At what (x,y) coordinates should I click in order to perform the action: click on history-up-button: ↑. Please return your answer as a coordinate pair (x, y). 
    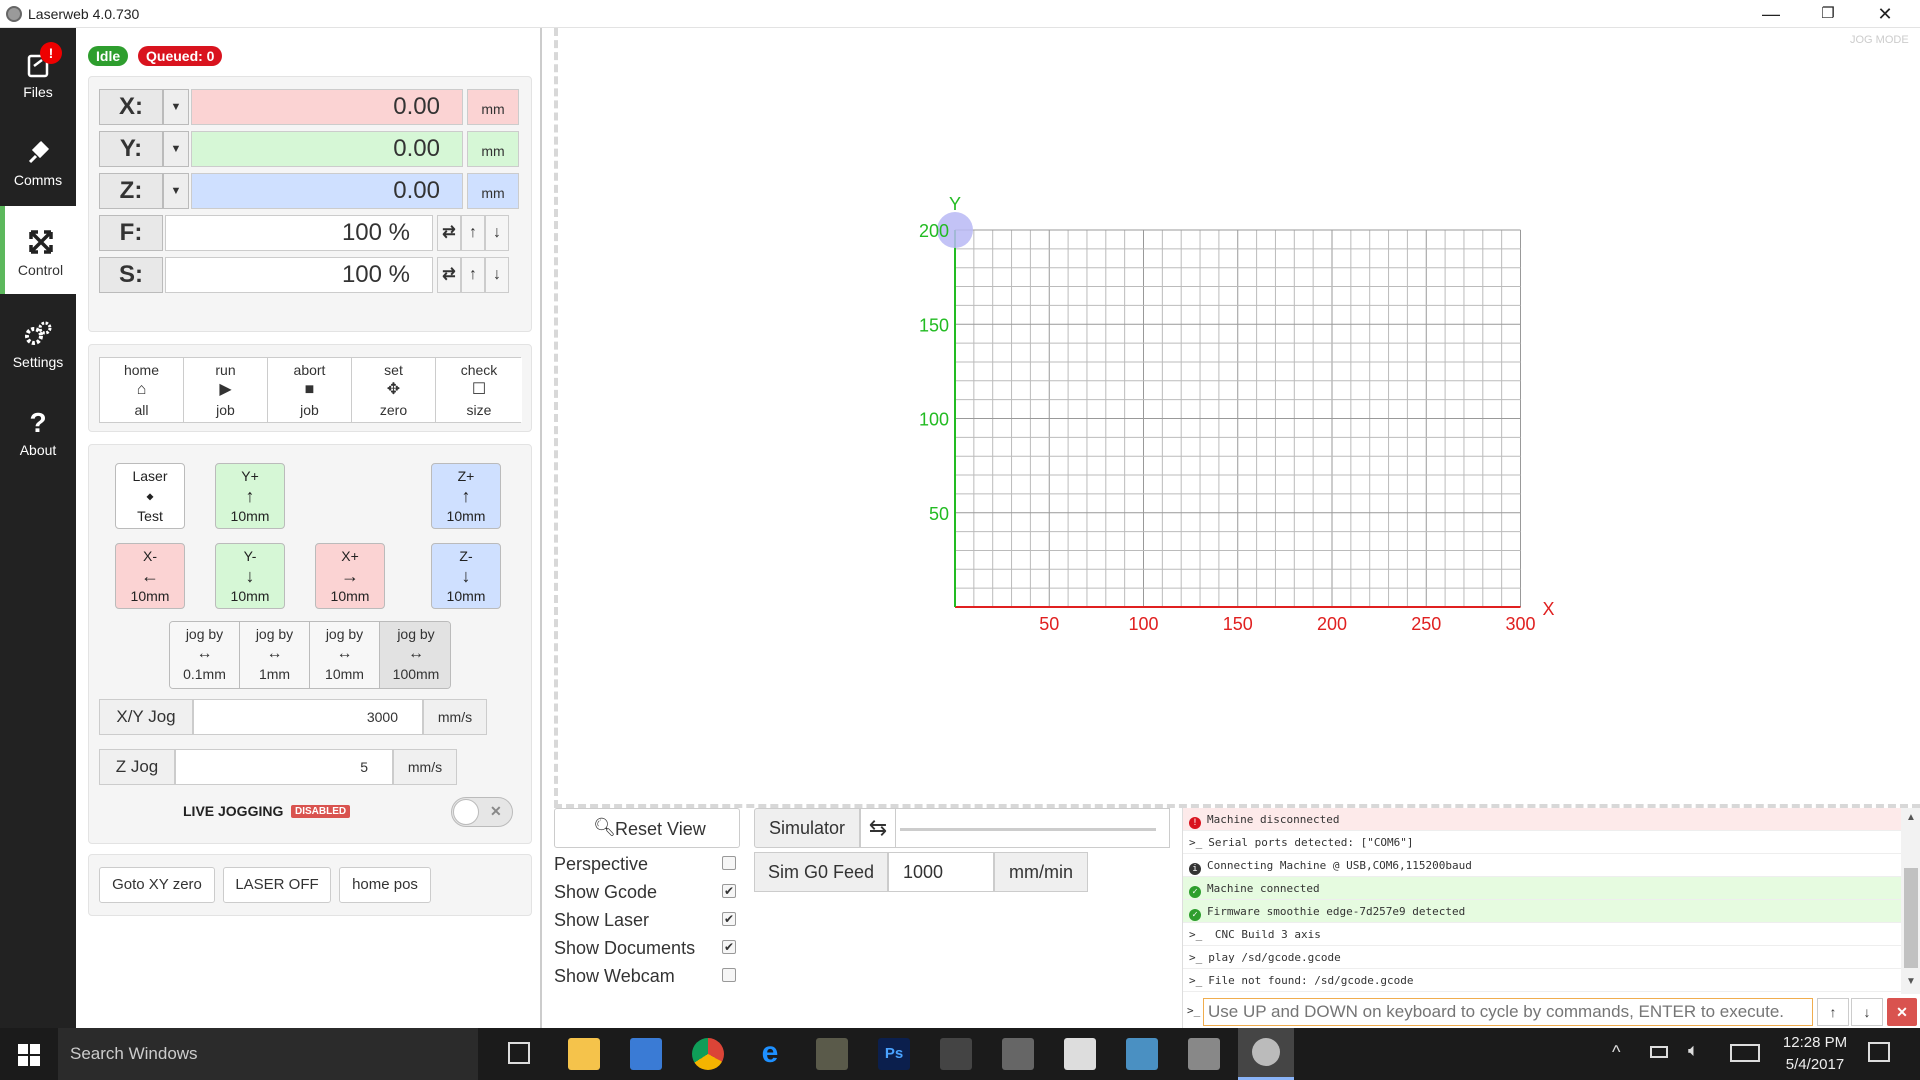
    Looking at the image, I should click on (1833, 1012).